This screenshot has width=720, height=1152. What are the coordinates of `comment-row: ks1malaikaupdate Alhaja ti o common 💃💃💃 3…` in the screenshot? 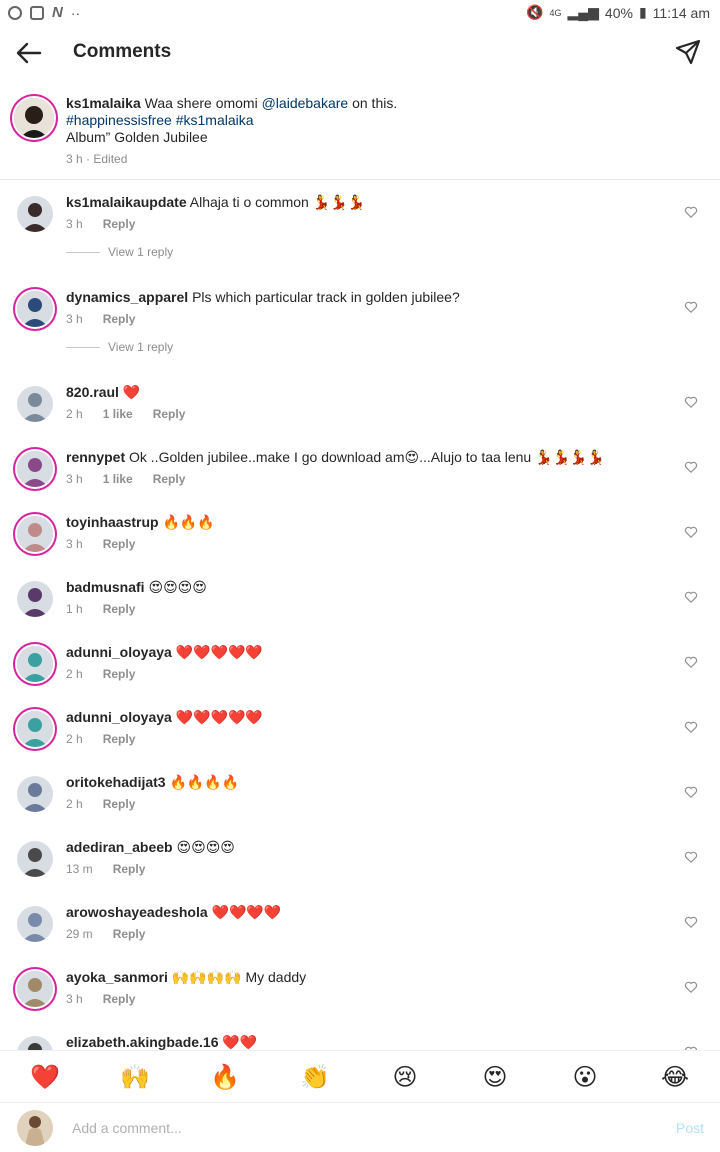 It's located at (360, 208).